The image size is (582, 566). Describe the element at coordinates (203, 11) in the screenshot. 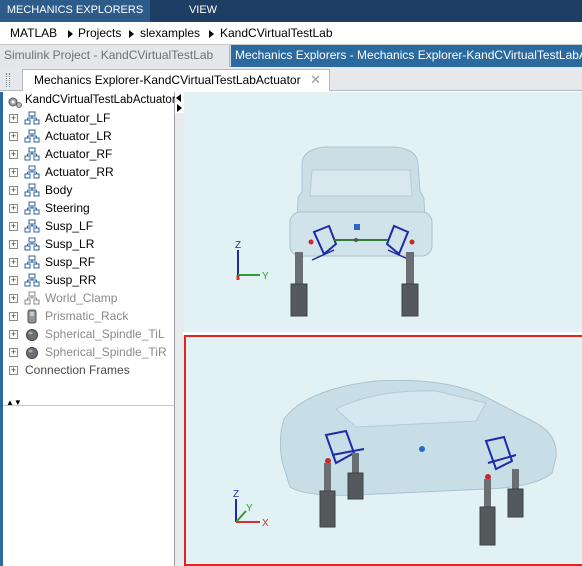

I see `ribbon-tab-view: VIEW` at that location.